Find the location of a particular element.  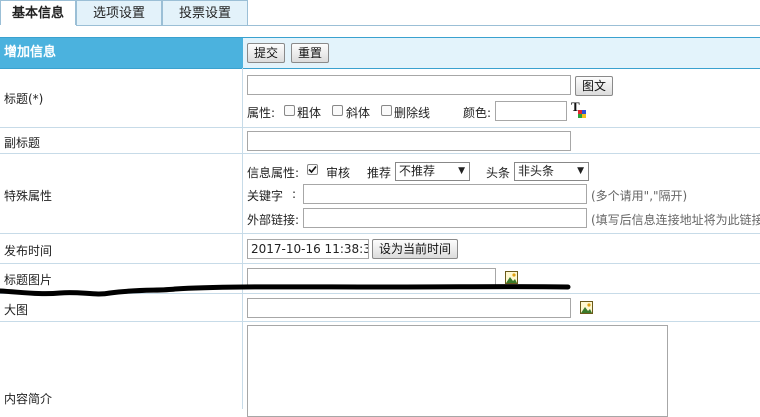

audit-checkbox is located at coordinates (312, 169).